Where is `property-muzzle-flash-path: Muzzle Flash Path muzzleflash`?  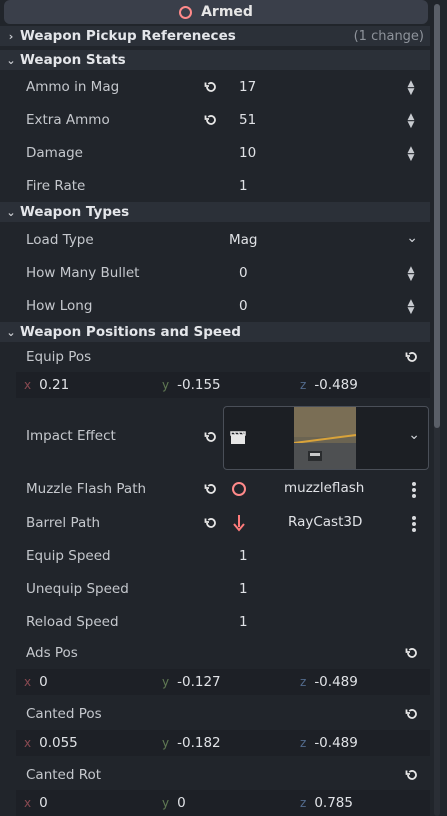 property-muzzle-flash-path: Muzzle Flash Path muzzleflash is located at coordinates (215, 488).